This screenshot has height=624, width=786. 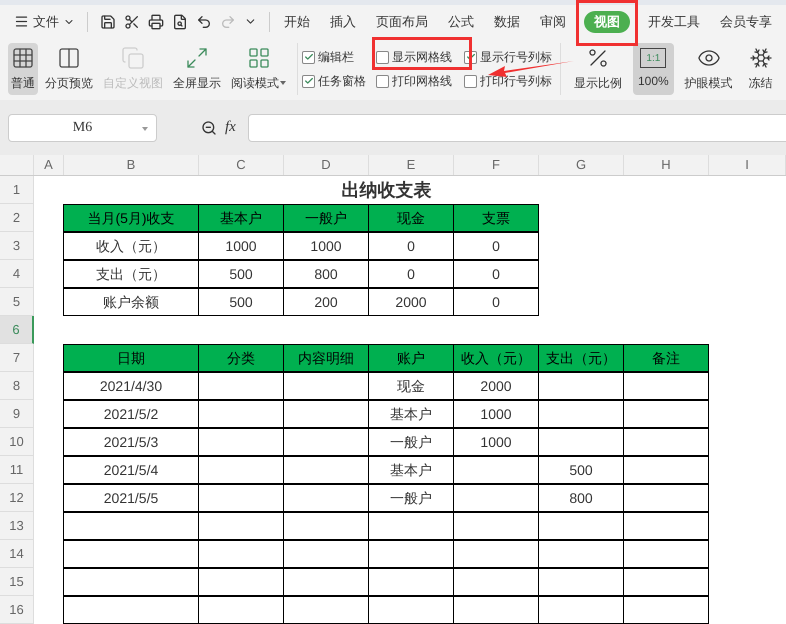 What do you see at coordinates (156, 22) in the screenshot?
I see `printer-icon` at bounding box center [156, 22].